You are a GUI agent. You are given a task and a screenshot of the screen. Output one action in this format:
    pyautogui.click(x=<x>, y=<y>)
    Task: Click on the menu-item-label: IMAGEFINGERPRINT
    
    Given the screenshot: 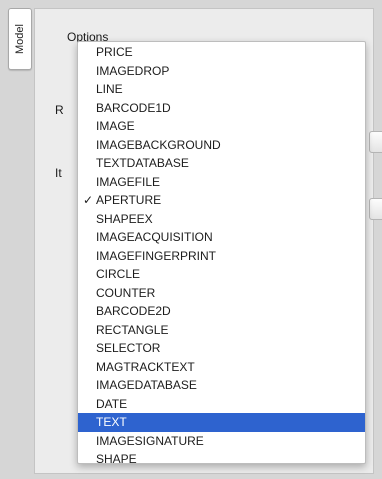 What is the action you would take?
    pyautogui.click(x=156, y=255)
    